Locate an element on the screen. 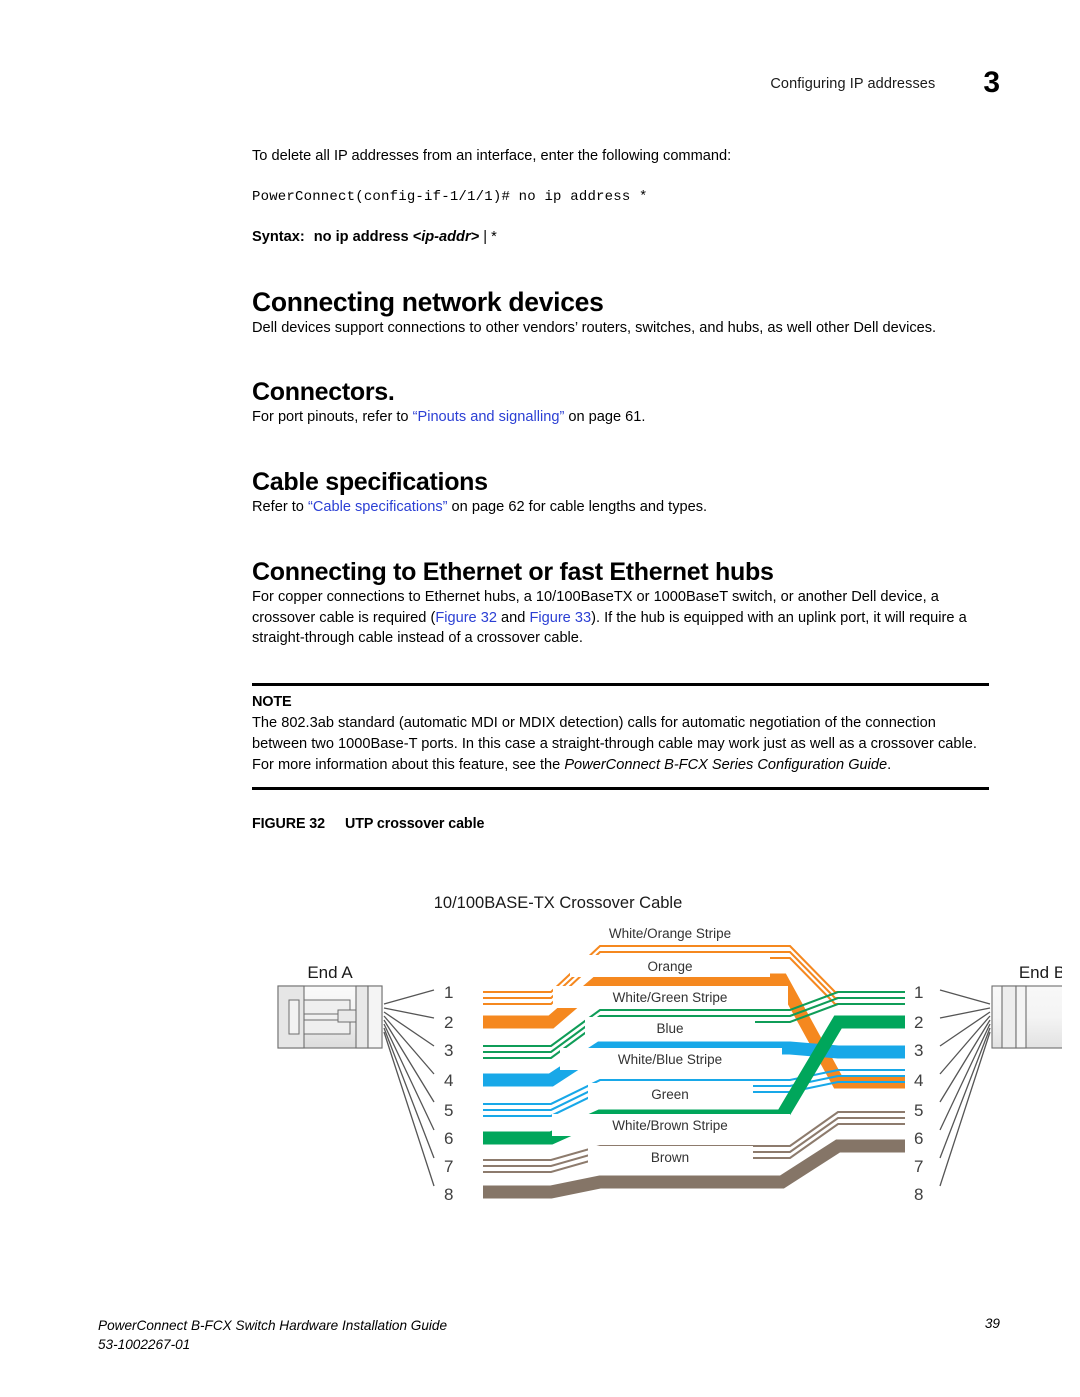 The image size is (1080, 1397). pin-right-5: 5 is located at coordinates (918, 1110).